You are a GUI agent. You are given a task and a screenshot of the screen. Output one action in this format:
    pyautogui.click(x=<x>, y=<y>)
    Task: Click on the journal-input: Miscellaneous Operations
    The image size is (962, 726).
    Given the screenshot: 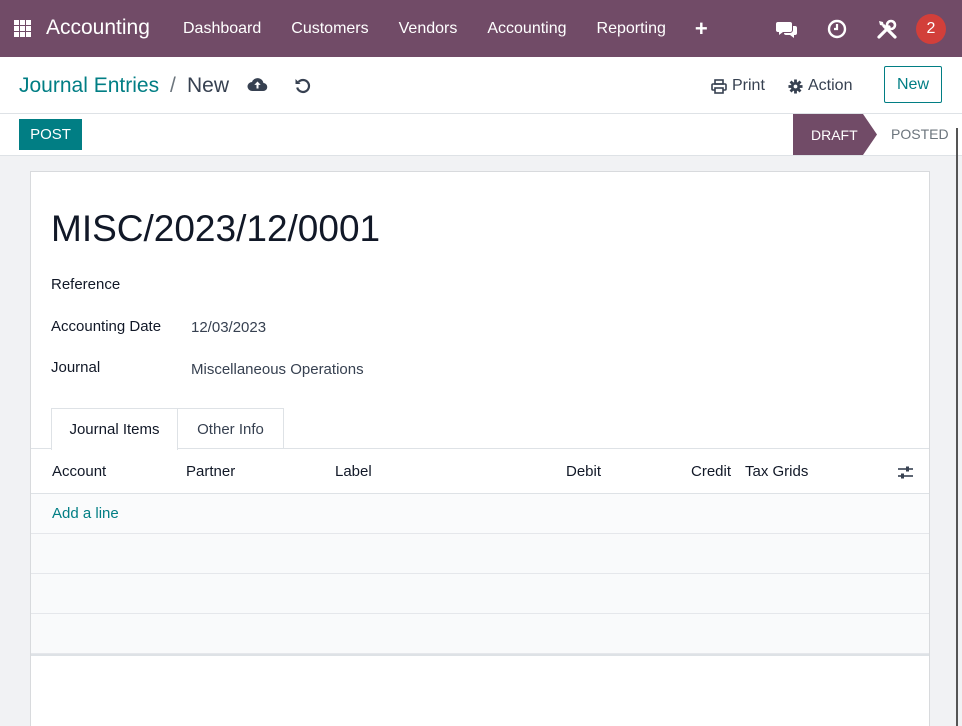 What is the action you would take?
    pyautogui.click(x=277, y=369)
    